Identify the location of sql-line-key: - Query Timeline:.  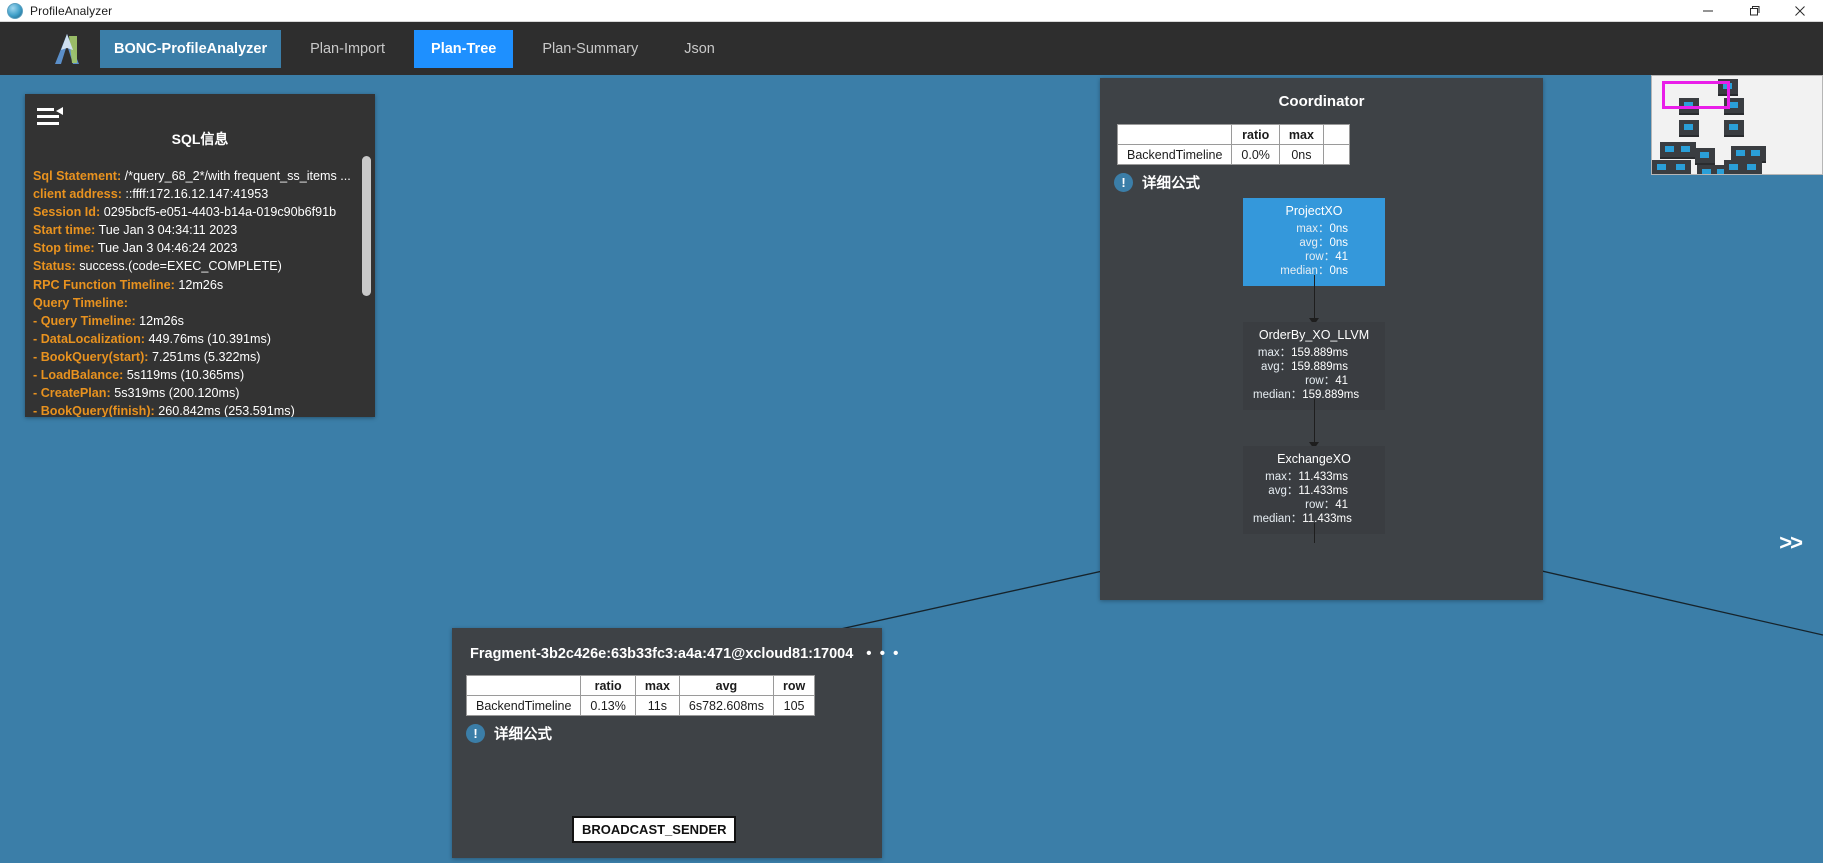
(84, 320).